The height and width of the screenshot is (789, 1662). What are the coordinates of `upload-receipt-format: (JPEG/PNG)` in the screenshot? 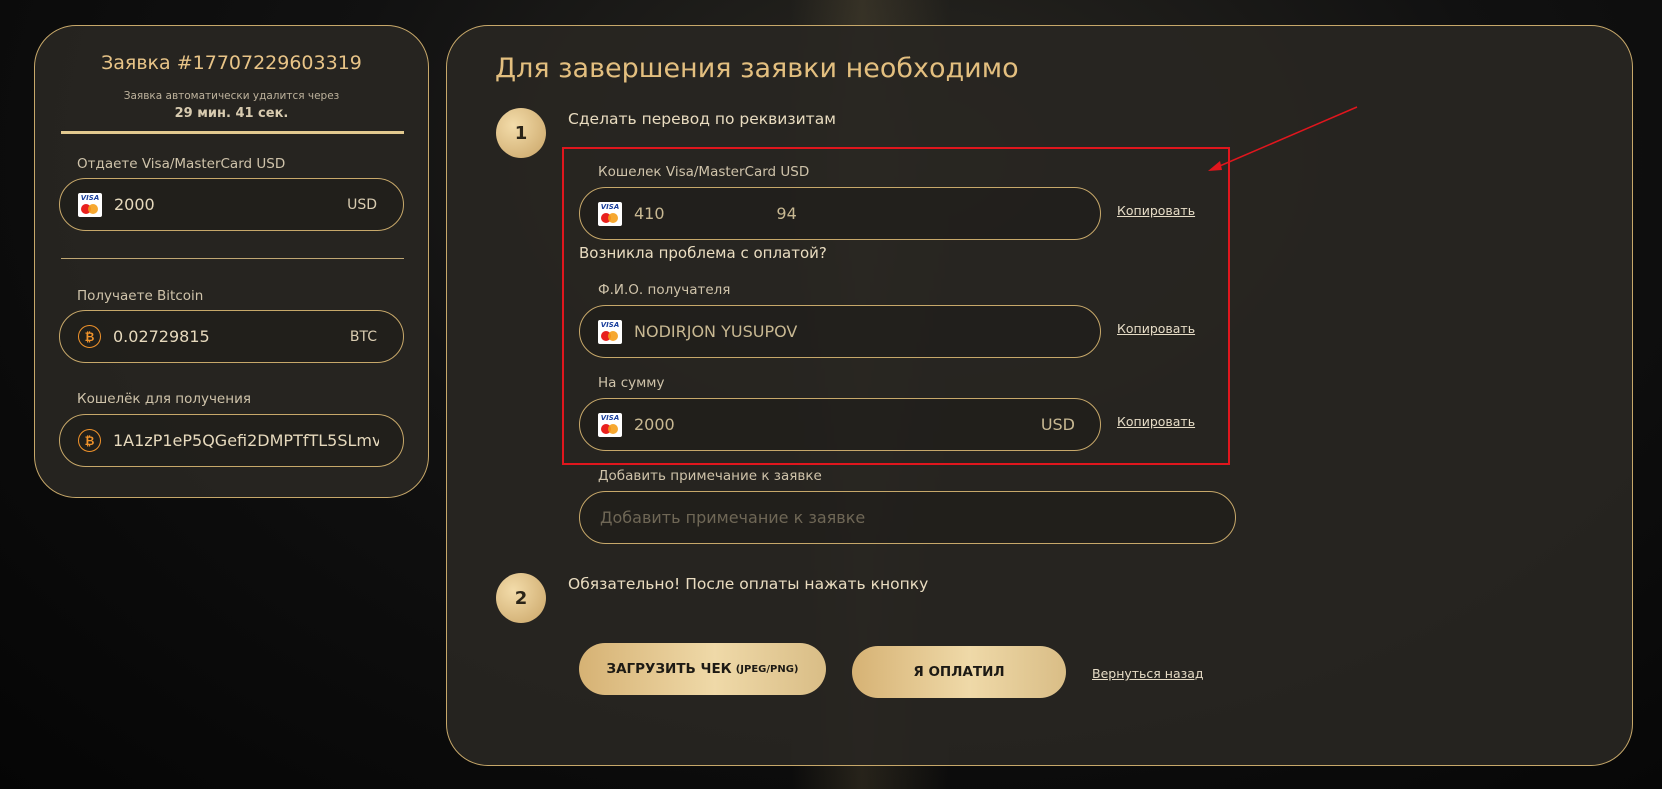 It's located at (767, 669).